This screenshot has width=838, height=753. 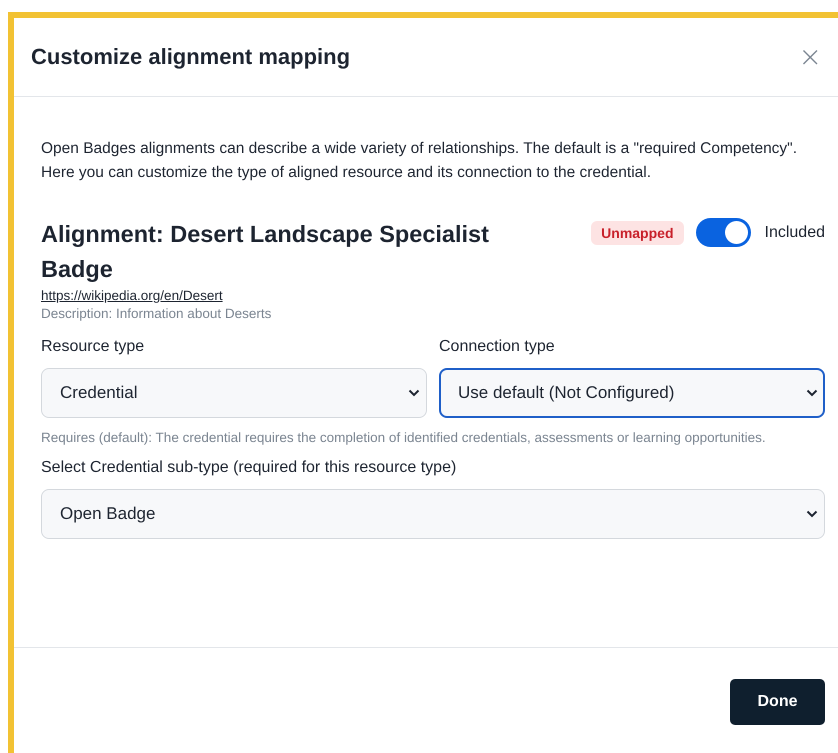 I want to click on intro-text: Open Badges alignments can describe a wide variety of relationships. The default is a "required Competency". Here you can customize the type of aligned resource and its connection to the credential., so click(x=419, y=161).